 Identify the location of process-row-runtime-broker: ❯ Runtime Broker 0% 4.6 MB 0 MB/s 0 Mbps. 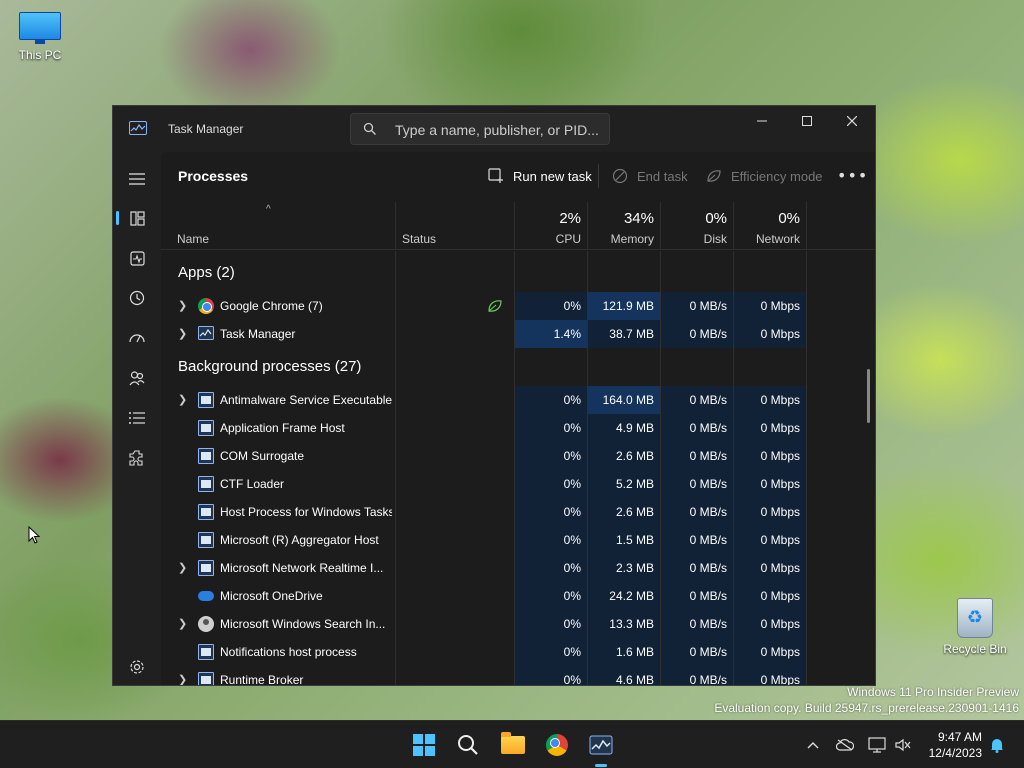
(518, 675).